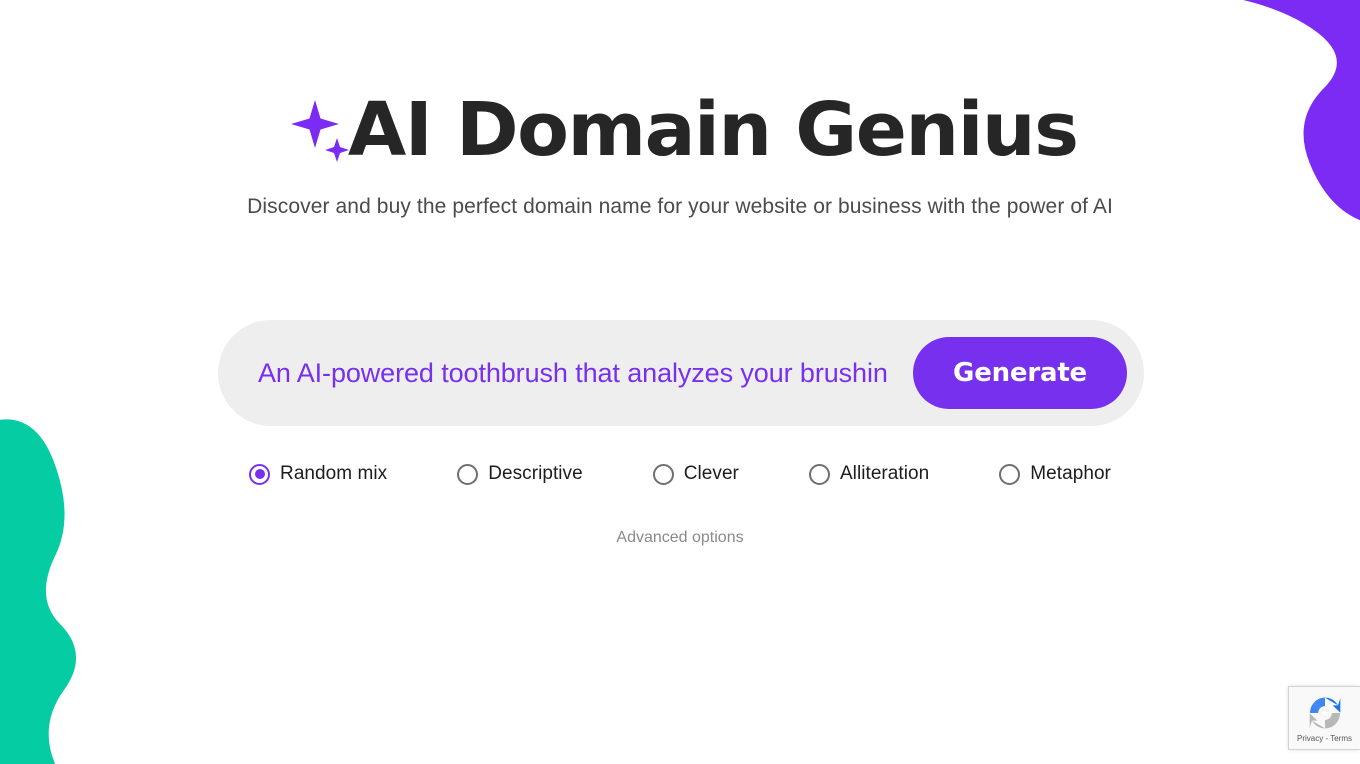 Image resolution: width=1360 pixels, height=764 pixels. I want to click on radio-icon-metaphor, so click(1010, 474).